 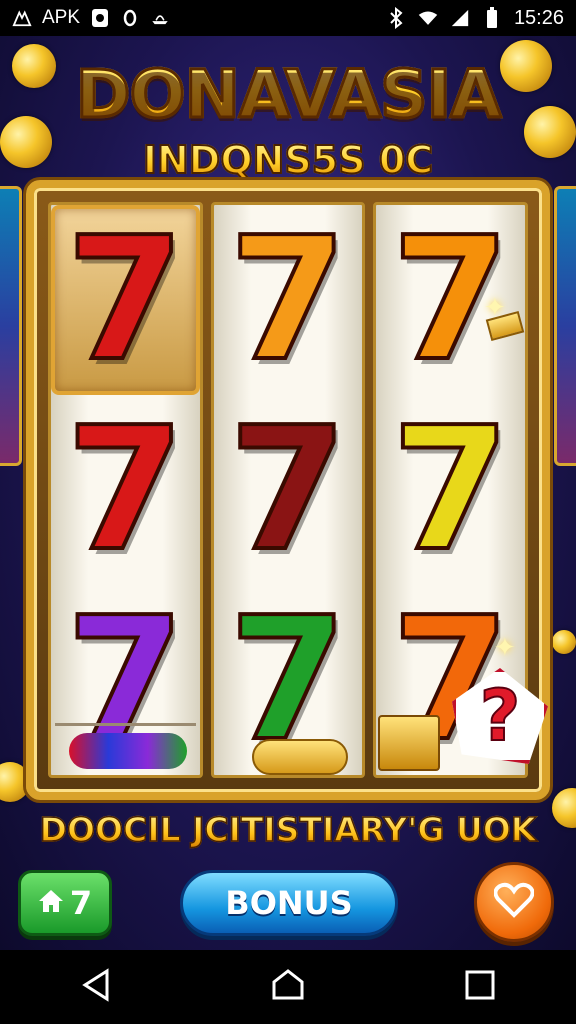 What do you see at coordinates (65, 903) in the screenshot?
I see `home-level-button: 7` at bounding box center [65, 903].